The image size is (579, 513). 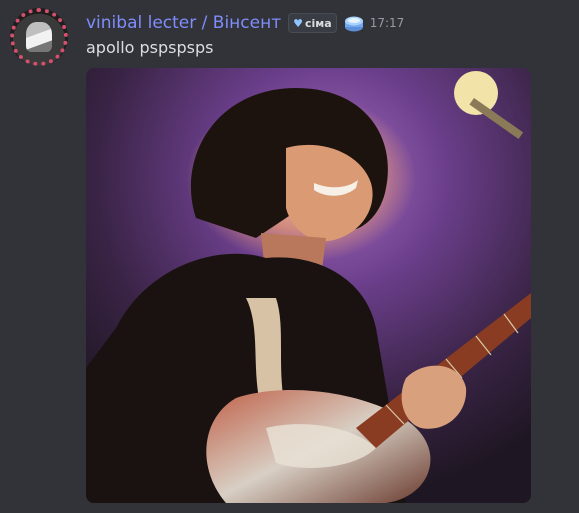 I want to click on clan-tag-label: сіма, so click(x=318, y=23).